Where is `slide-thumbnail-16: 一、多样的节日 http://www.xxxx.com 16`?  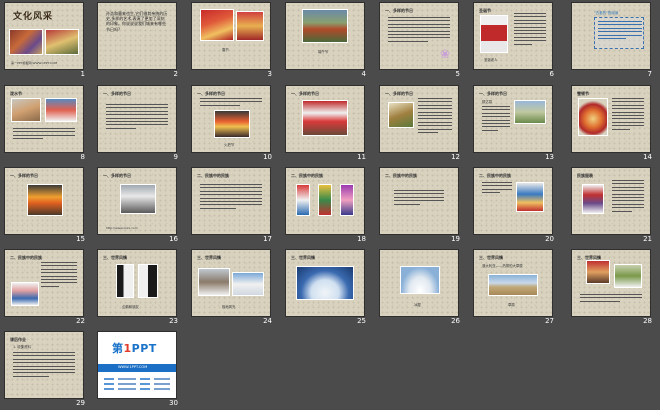
slide-thumbnail-16: 一、多样的节日 http://www.xxxx.com 16 is located at coordinates (139, 207).